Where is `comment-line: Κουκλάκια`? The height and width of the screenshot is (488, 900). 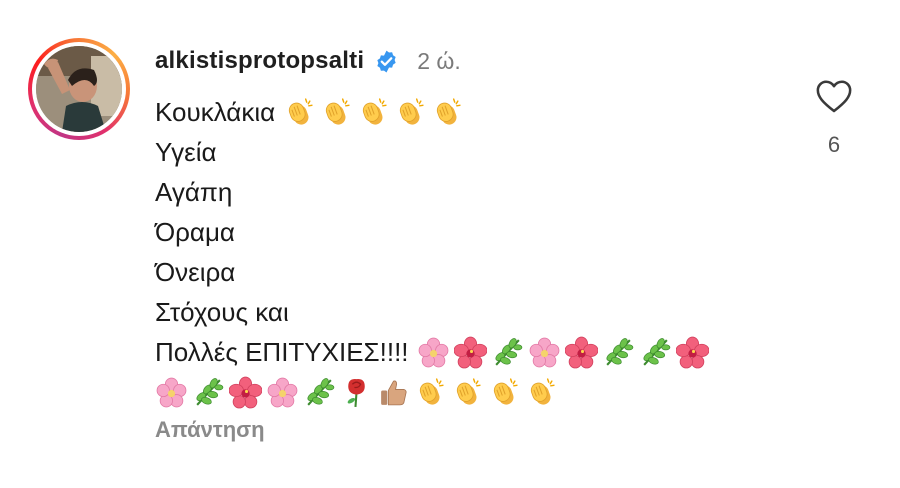
comment-line: Κουκλάκια is located at coordinates (434, 112).